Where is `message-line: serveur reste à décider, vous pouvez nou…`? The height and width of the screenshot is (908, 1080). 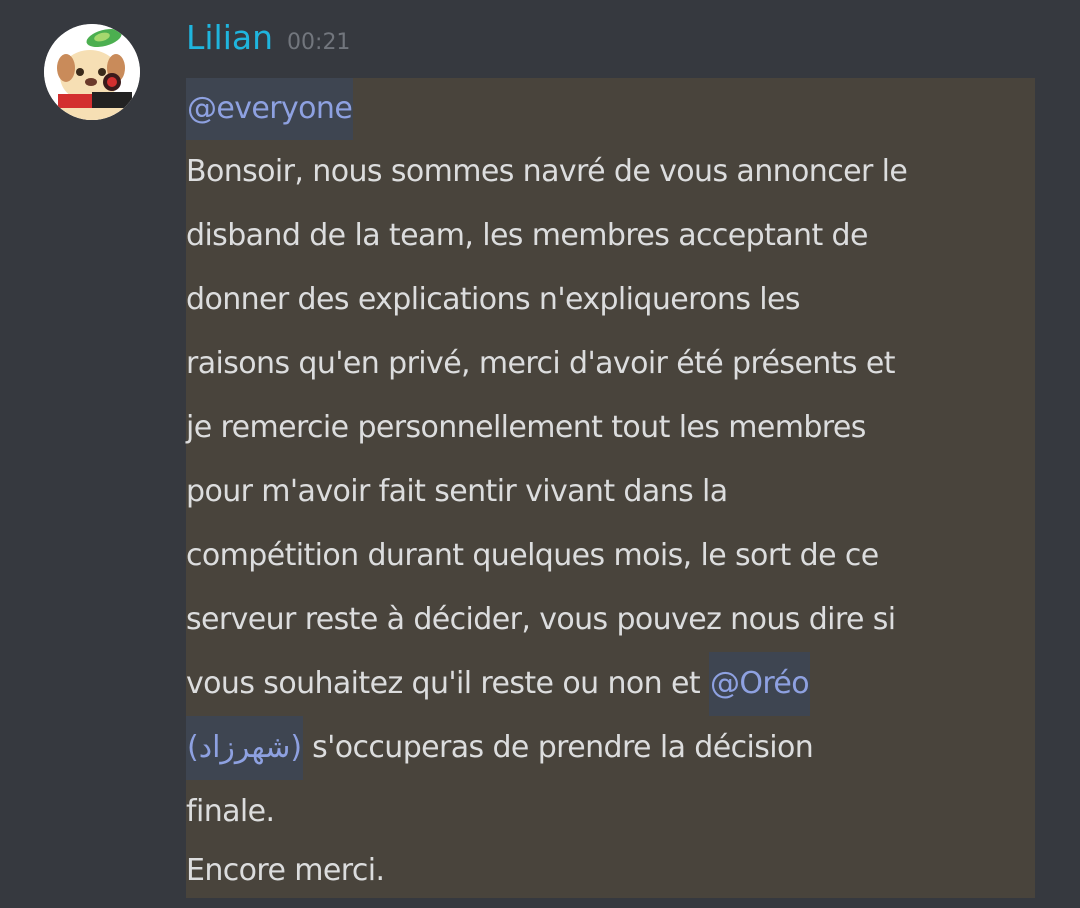
message-line: serveur reste à décider, vous pouvez nou… is located at coordinates (541, 619).